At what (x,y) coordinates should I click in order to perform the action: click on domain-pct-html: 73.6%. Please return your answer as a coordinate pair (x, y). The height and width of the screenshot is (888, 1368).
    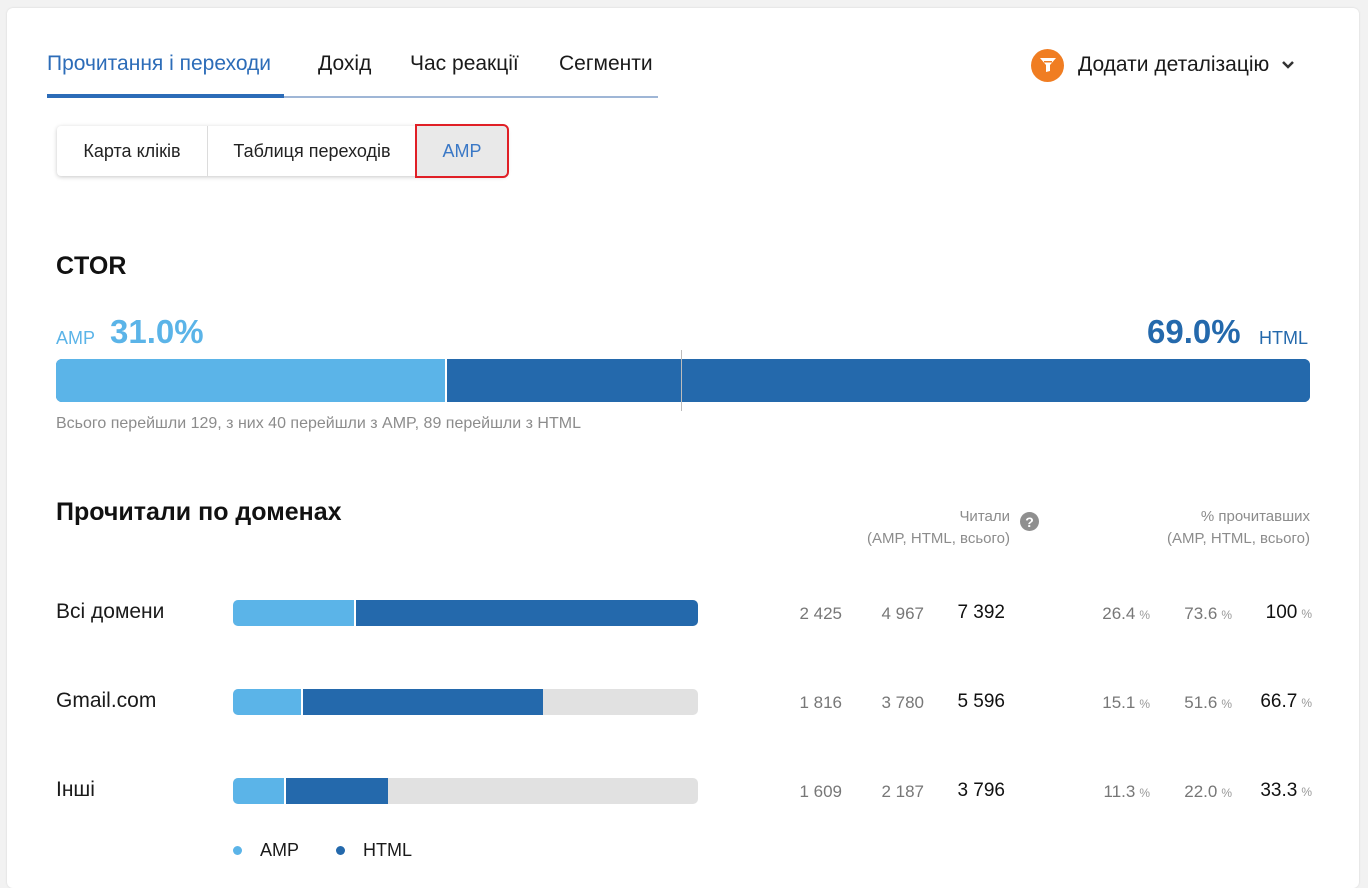
    Looking at the image, I should click on (1197, 614).